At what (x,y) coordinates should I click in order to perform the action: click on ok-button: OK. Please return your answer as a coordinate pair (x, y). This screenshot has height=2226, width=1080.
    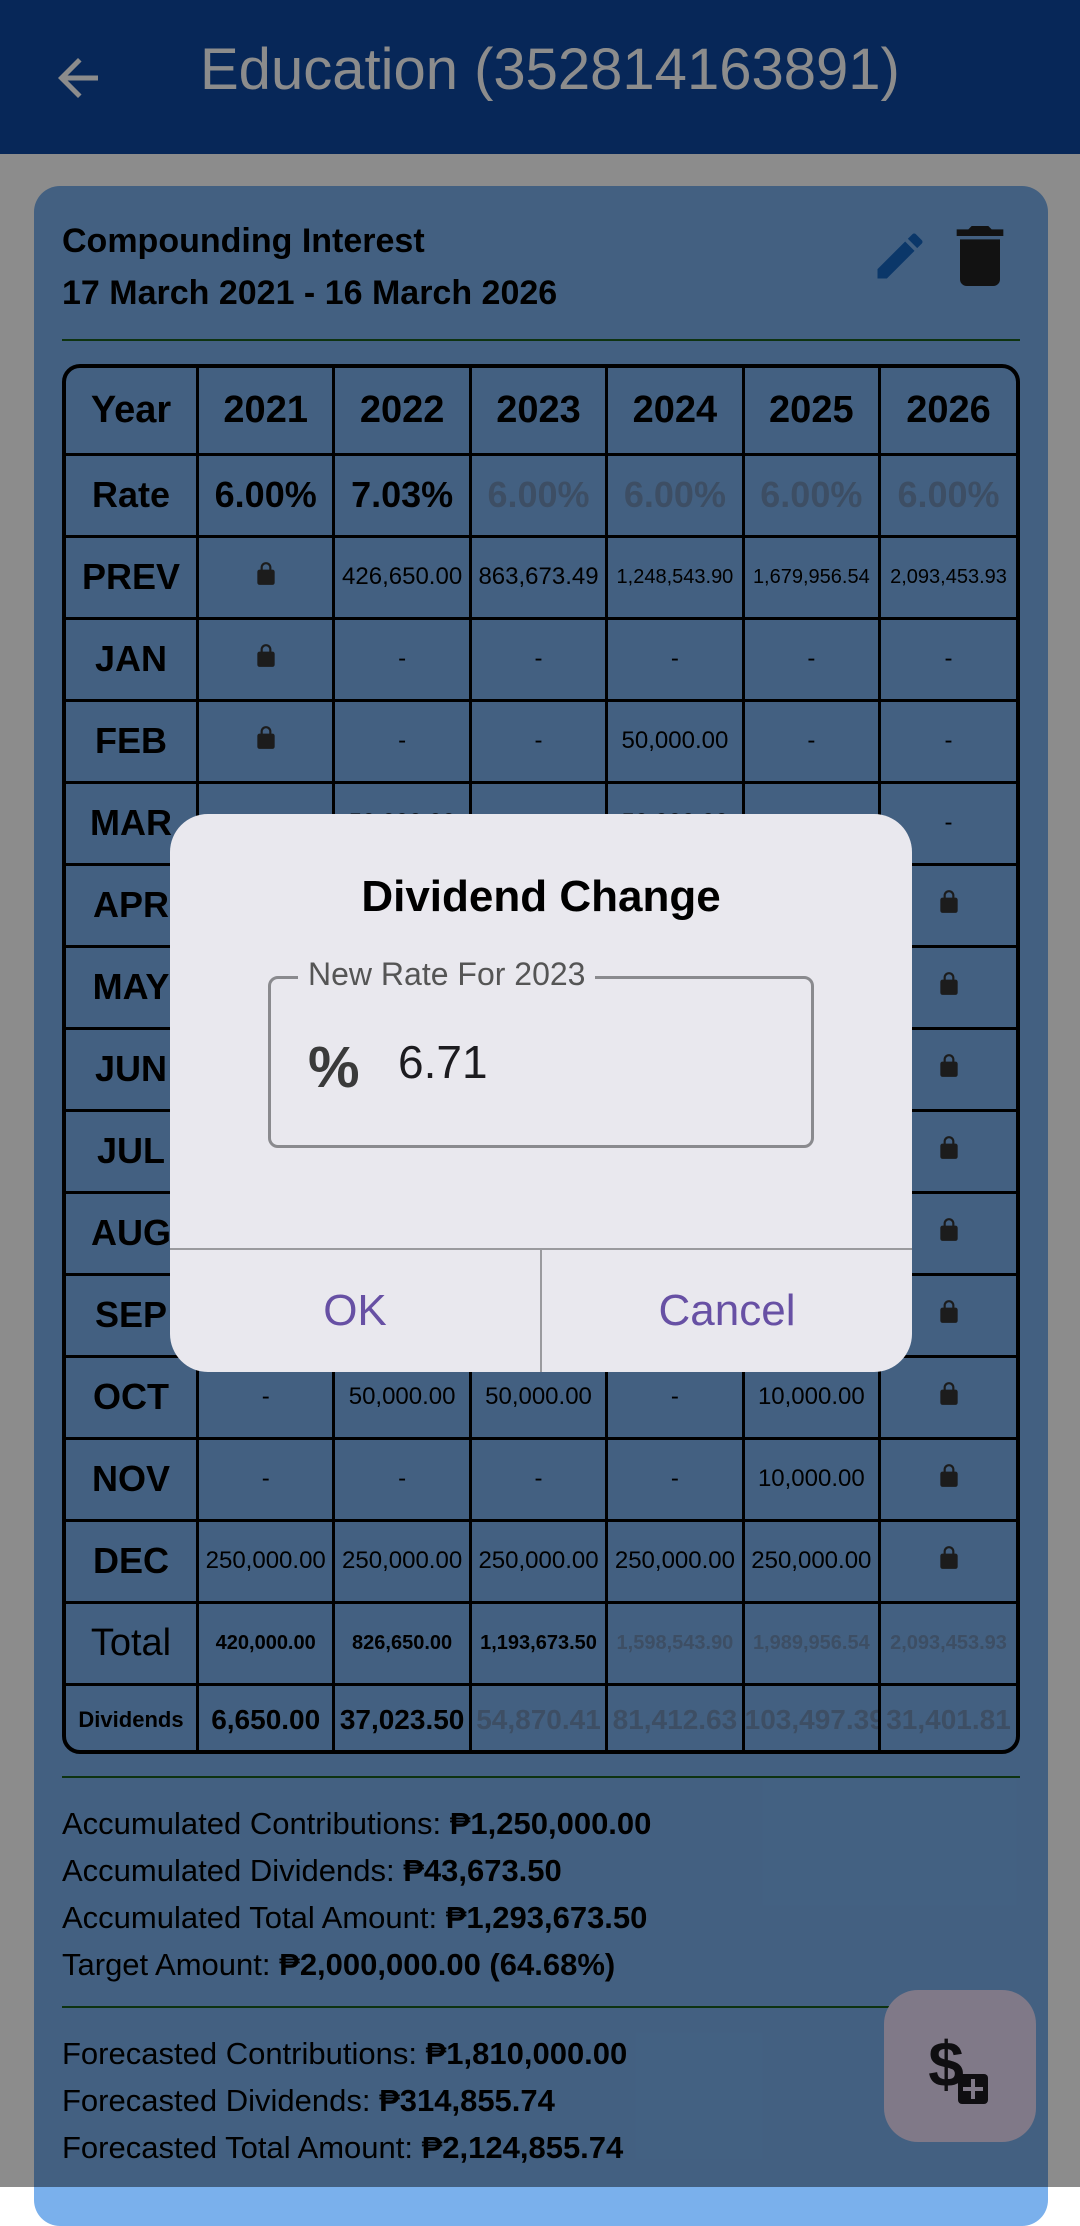
    Looking at the image, I should click on (355, 1311).